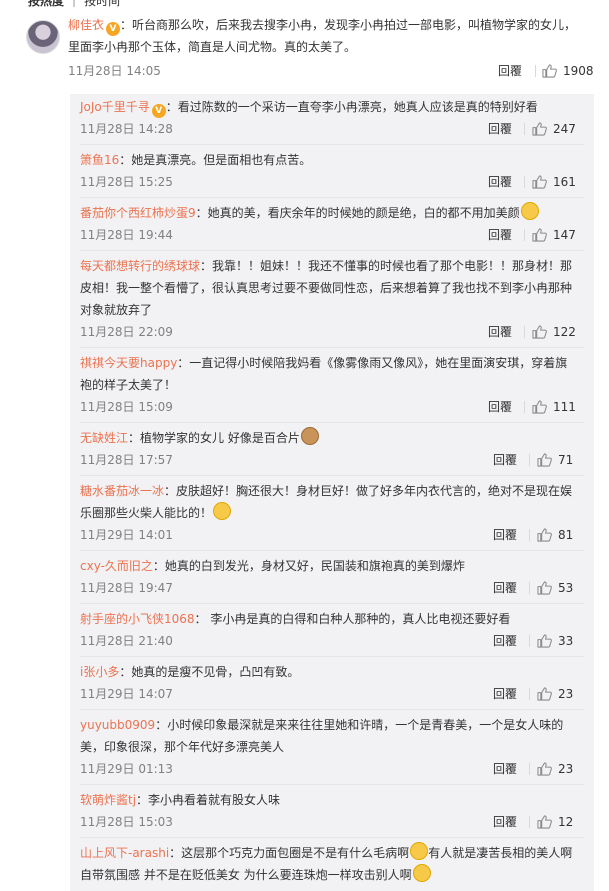 The height and width of the screenshot is (891, 609). Describe the element at coordinates (126, 235) in the screenshot. I see `reply-time: 11月28日 19:44` at that location.